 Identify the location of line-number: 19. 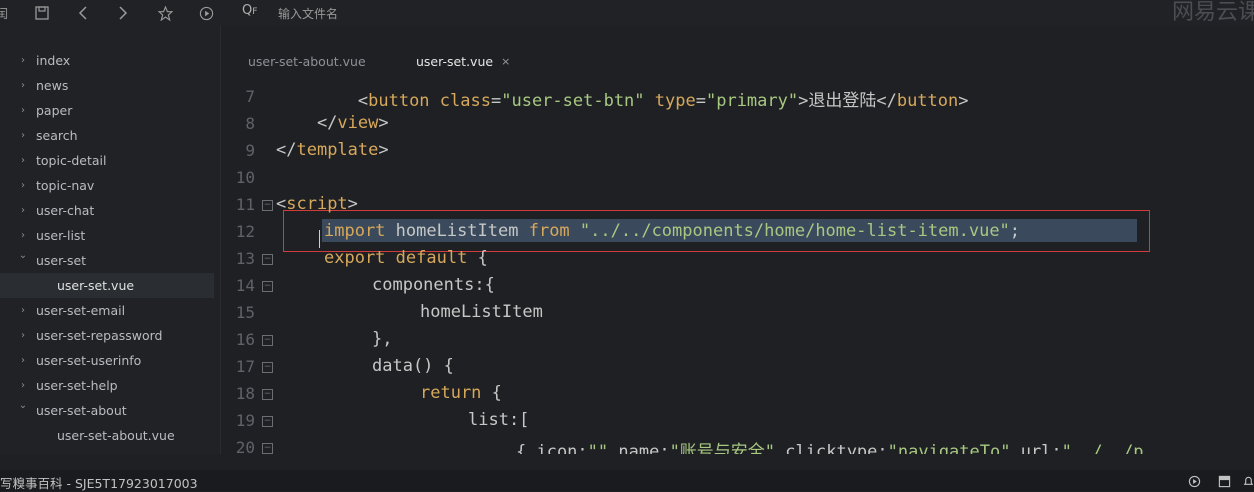
(245, 420).